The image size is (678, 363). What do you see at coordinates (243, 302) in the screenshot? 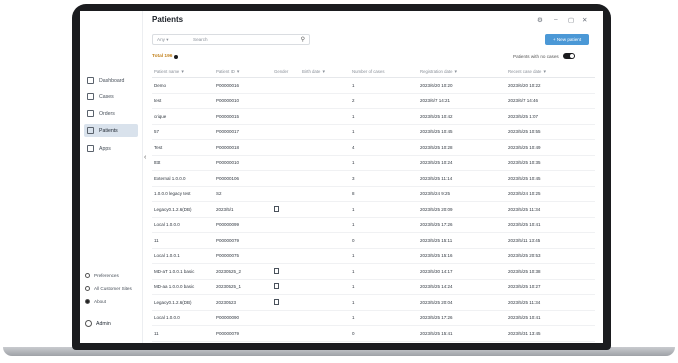
I see `table-cell: 20230523` at bounding box center [243, 302].